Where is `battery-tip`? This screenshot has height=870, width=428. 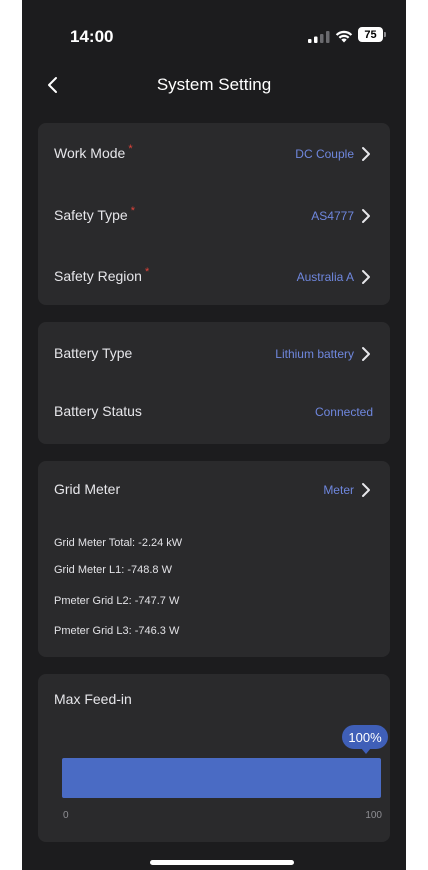
battery-tip is located at coordinates (385, 34).